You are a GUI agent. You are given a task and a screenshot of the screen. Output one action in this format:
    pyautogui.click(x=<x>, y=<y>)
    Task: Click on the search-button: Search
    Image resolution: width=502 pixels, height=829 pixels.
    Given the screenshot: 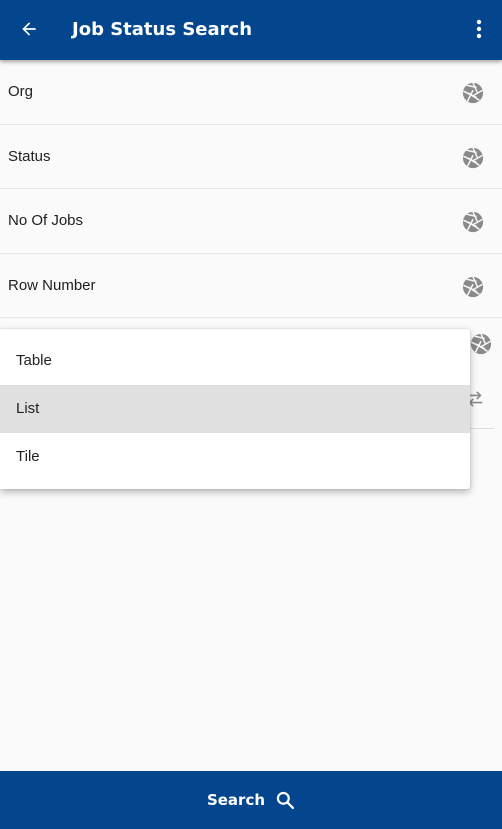 What is the action you would take?
    pyautogui.click(x=251, y=800)
    